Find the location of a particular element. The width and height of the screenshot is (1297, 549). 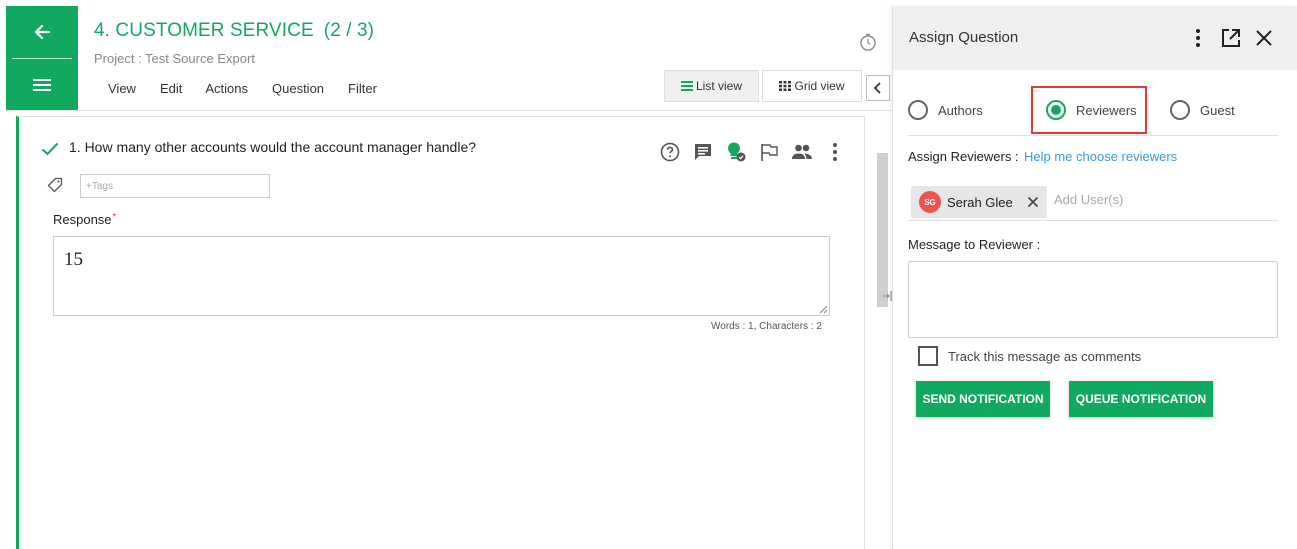

tags-input is located at coordinates (175, 186).